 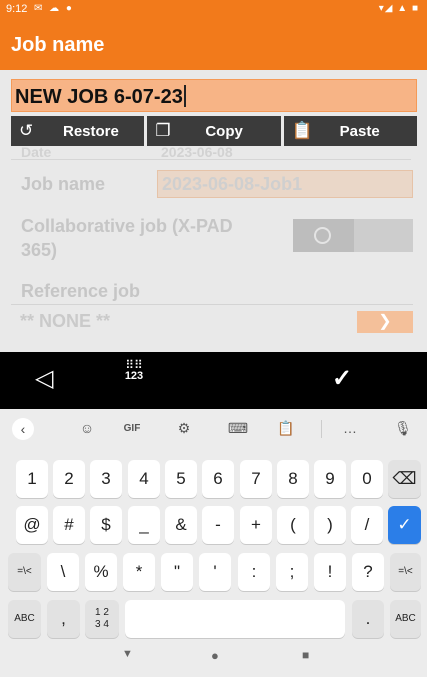 I want to click on job-name-field: 2023-06-08-Job1, so click(x=285, y=184).